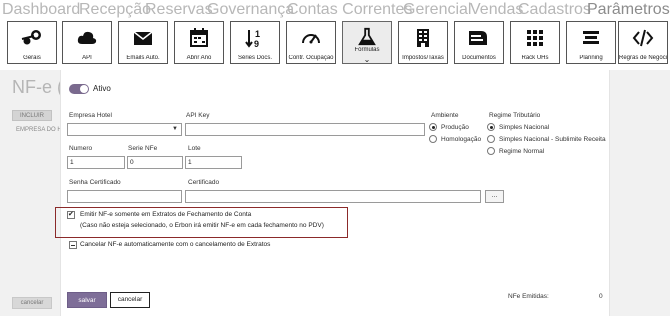  I want to click on toolbar-regras-negocio-button: Regras de Negócio, so click(643, 42).